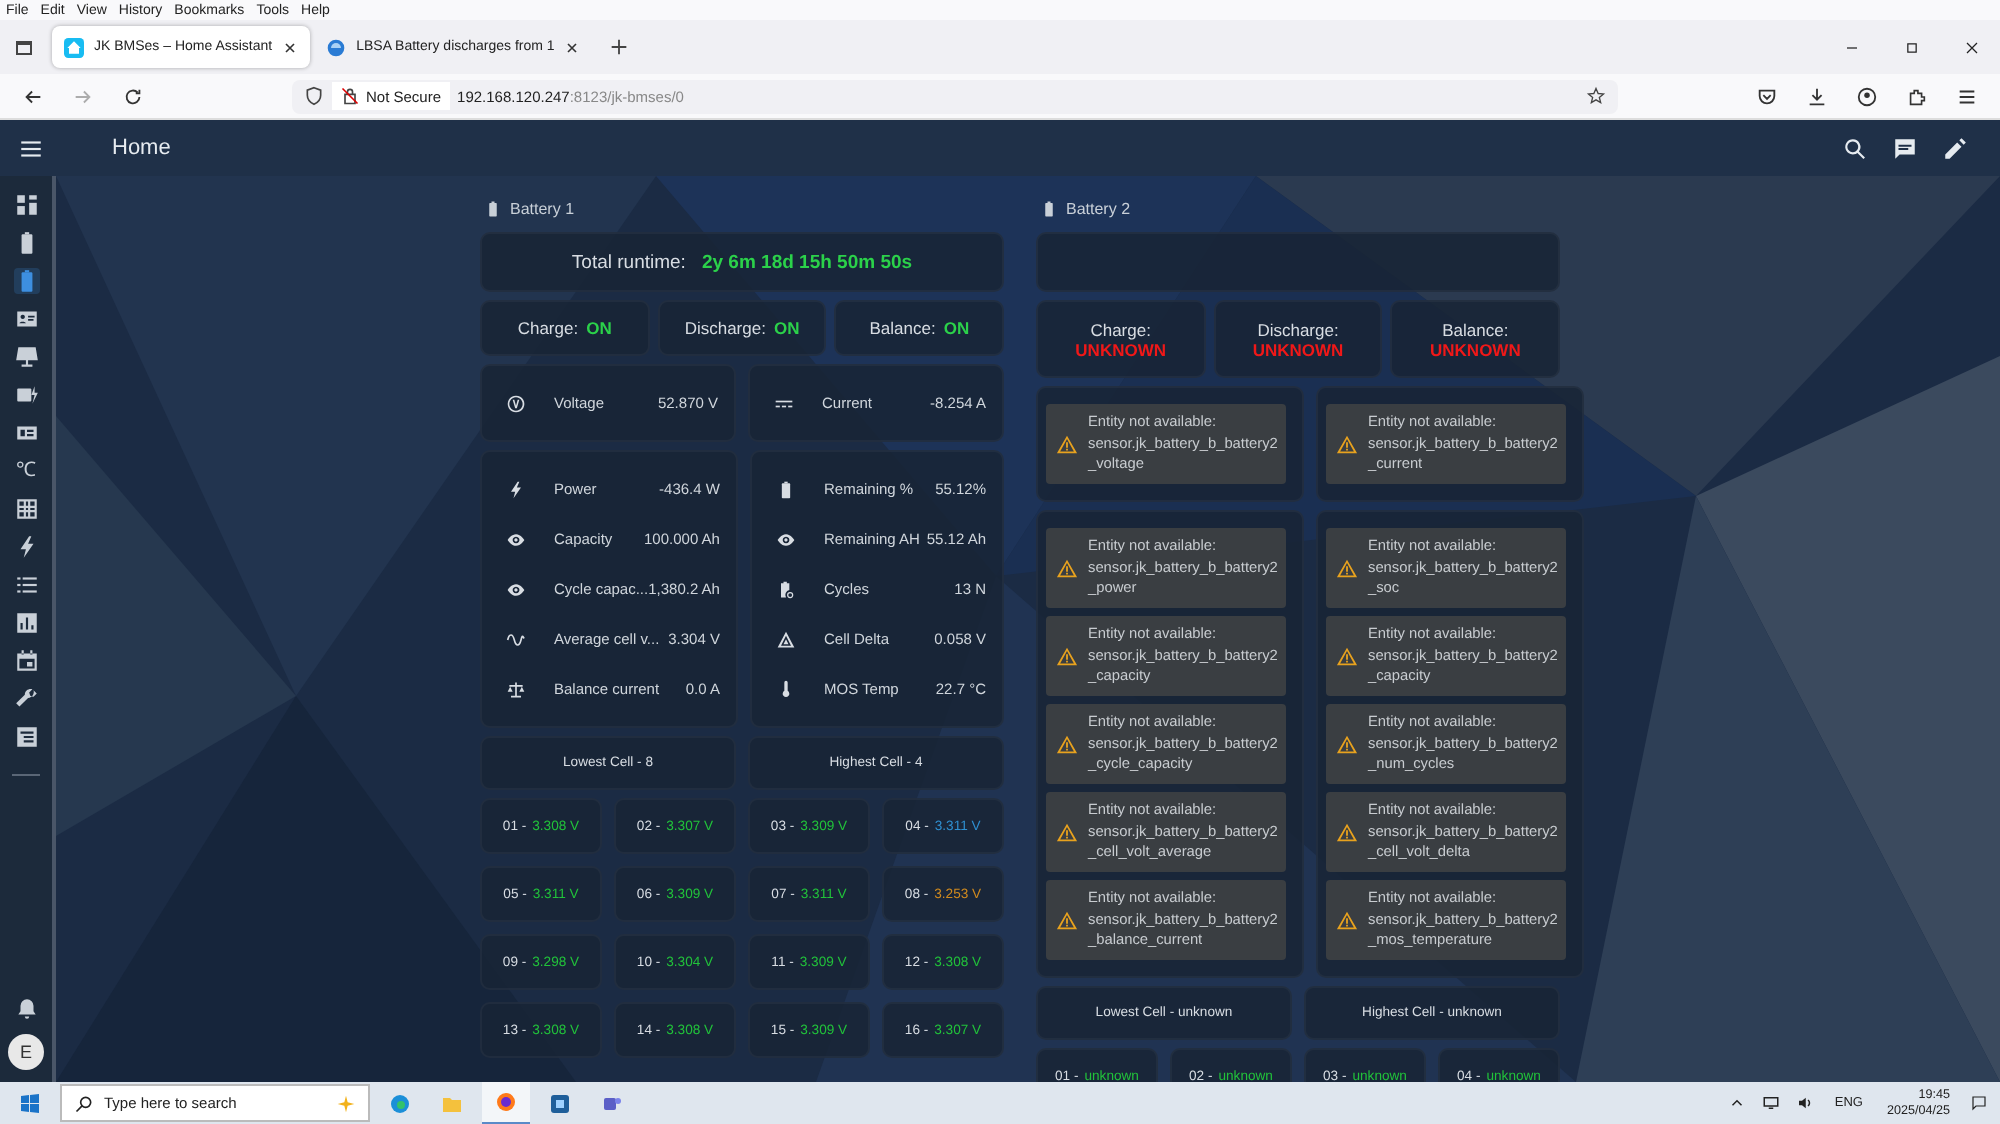  I want to click on globe-icon, so click(336, 47).